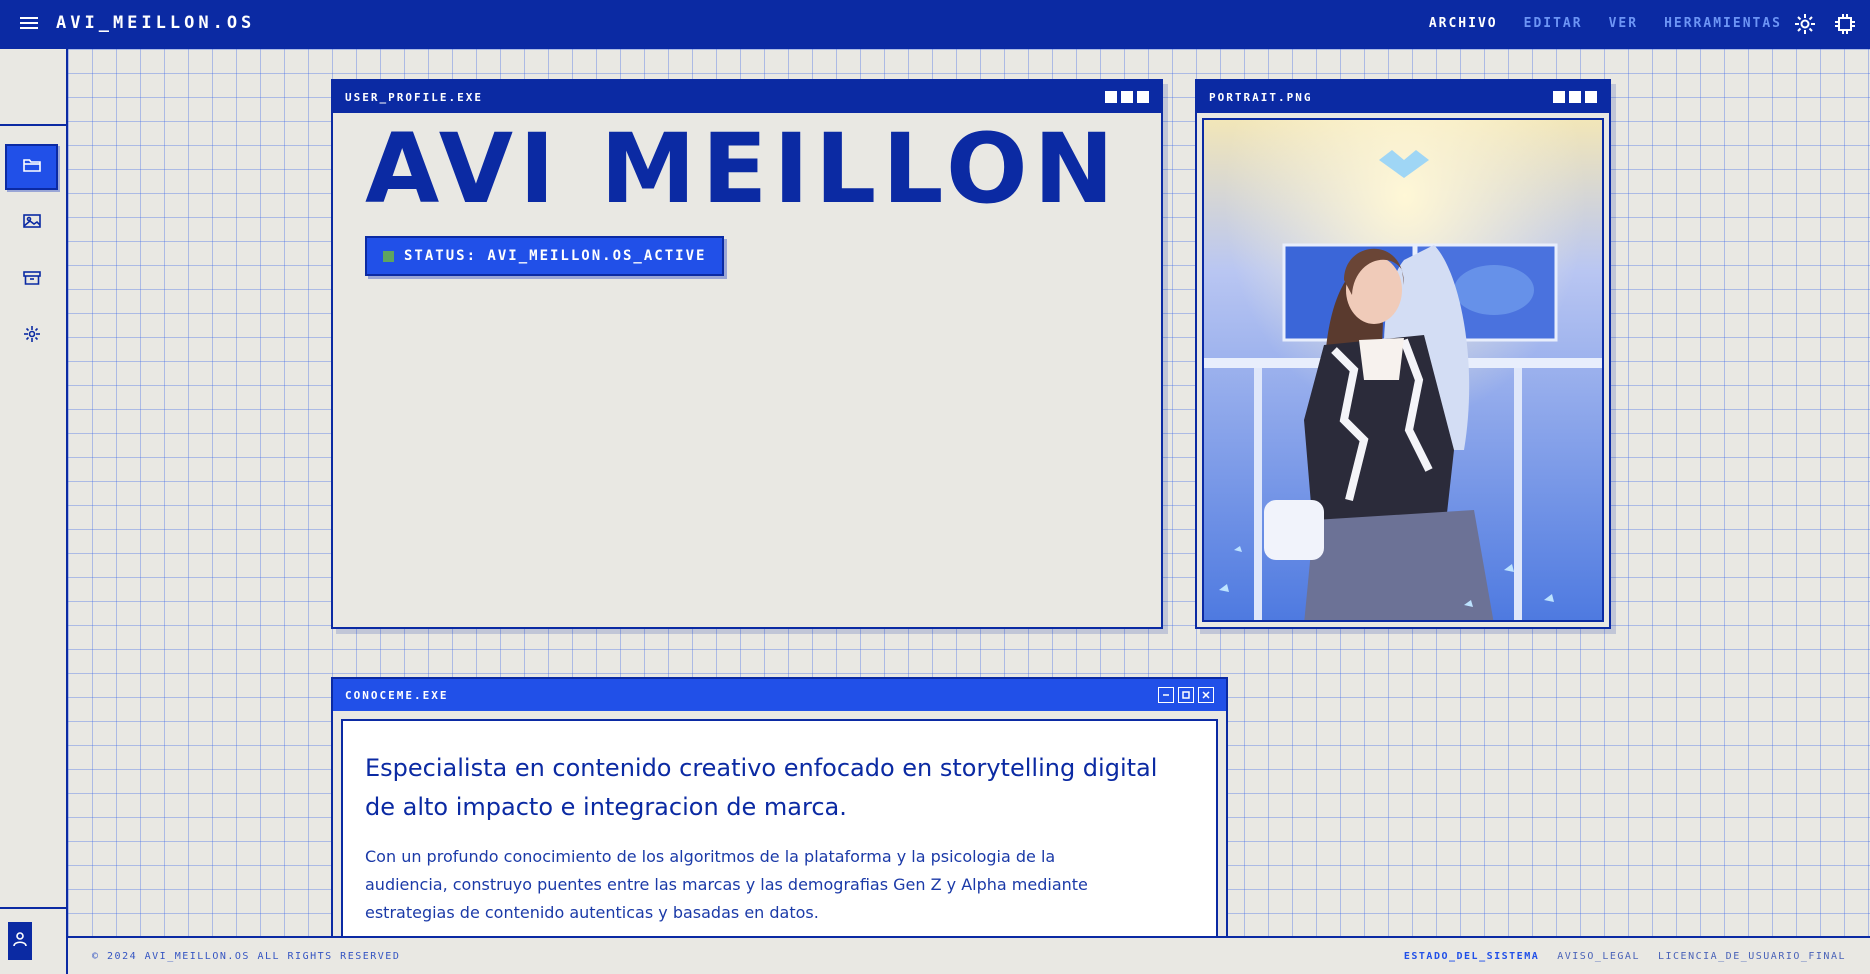  Describe the element at coordinates (1463, 23) in the screenshot. I see `nav-archivo: ARCHIVO` at that location.